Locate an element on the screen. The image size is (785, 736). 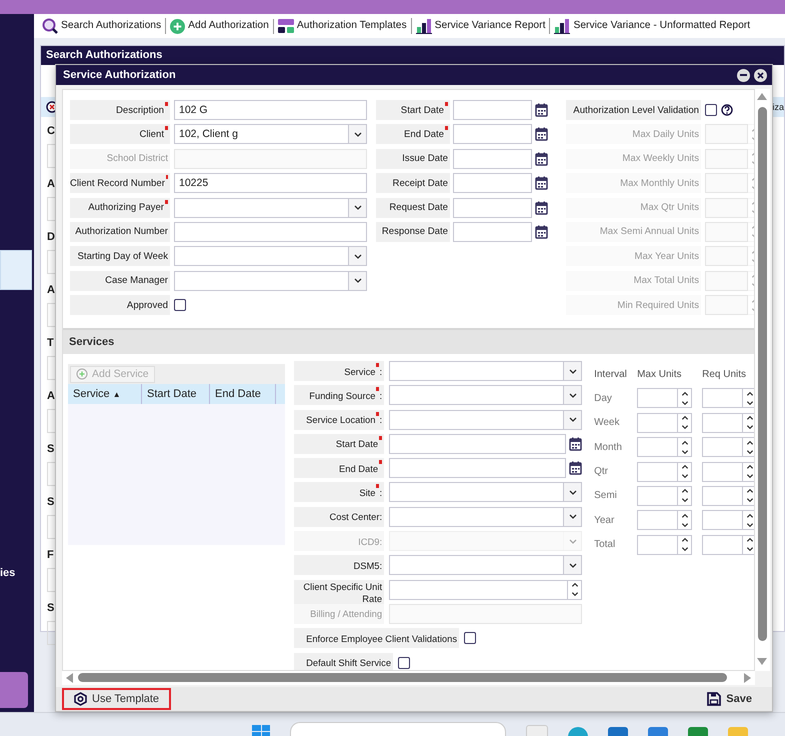
toolbar-button: Authorization Templates is located at coordinates (343, 26).